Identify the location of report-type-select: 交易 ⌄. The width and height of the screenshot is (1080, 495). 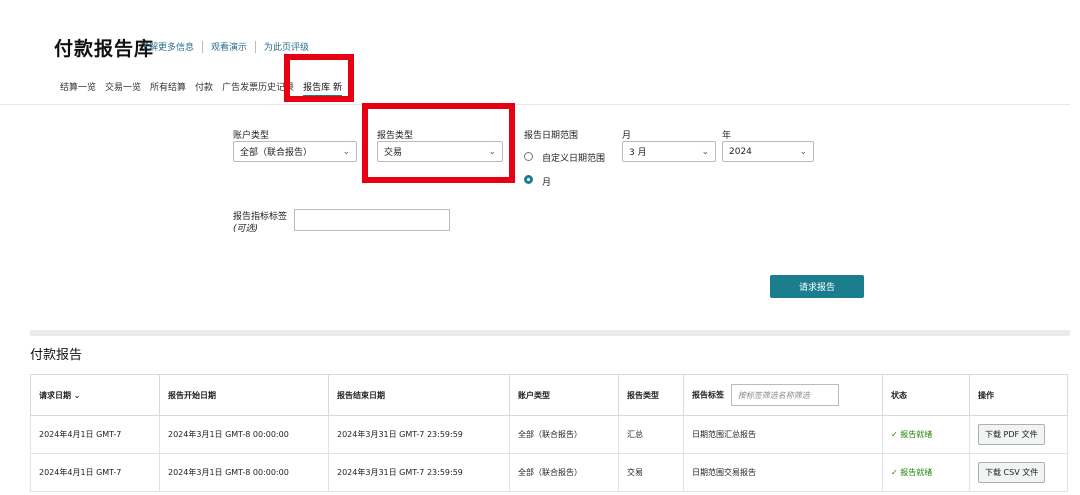
(440, 151).